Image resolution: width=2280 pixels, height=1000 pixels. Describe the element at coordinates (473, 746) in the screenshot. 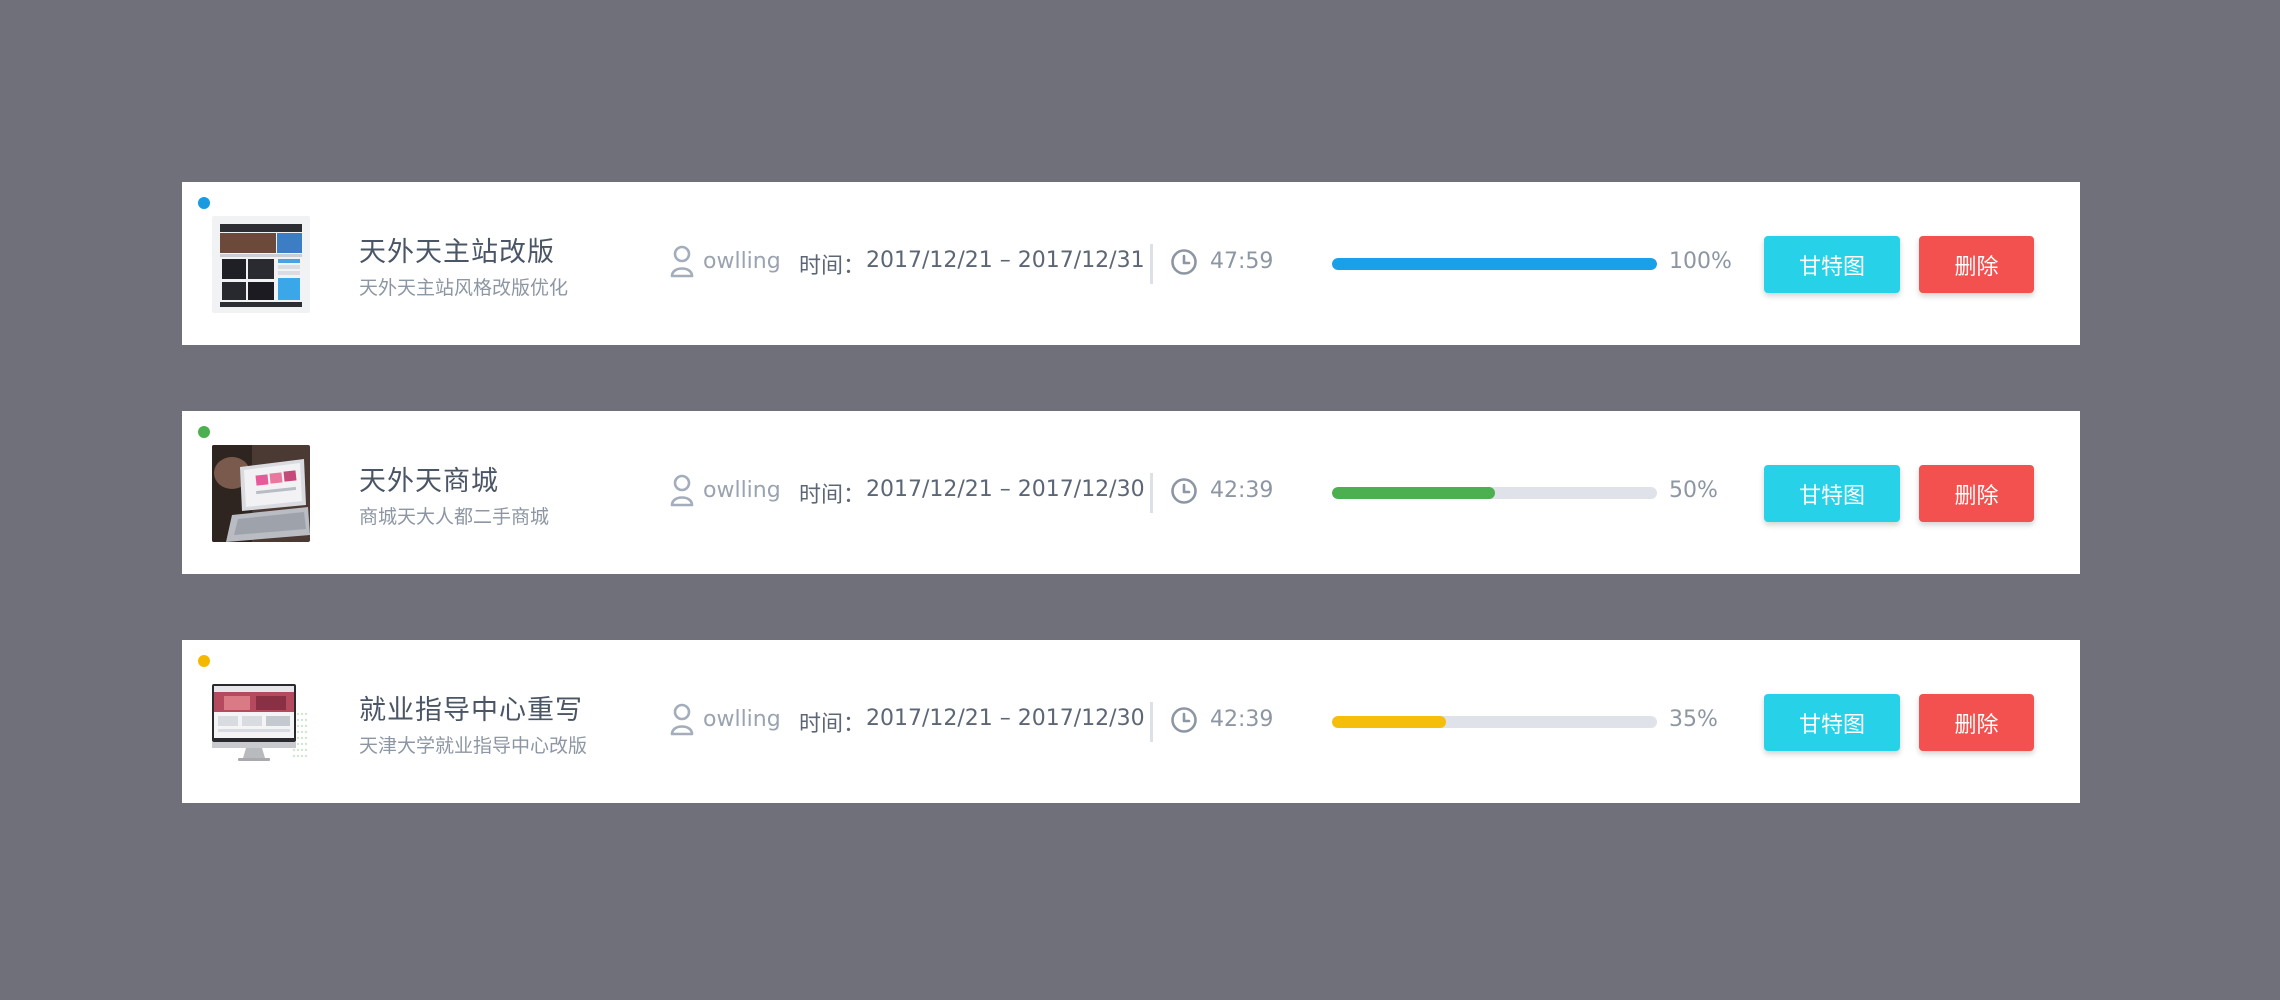

I see `project-subtitle: 天津大学就业指导中心改版` at that location.